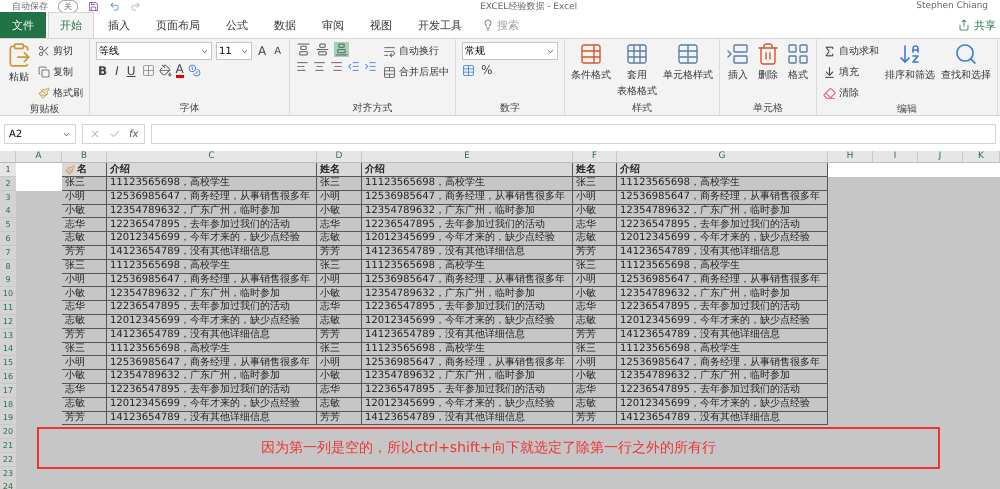 The height and width of the screenshot is (489, 1000). I want to click on row-header: 8, so click(8, 267).